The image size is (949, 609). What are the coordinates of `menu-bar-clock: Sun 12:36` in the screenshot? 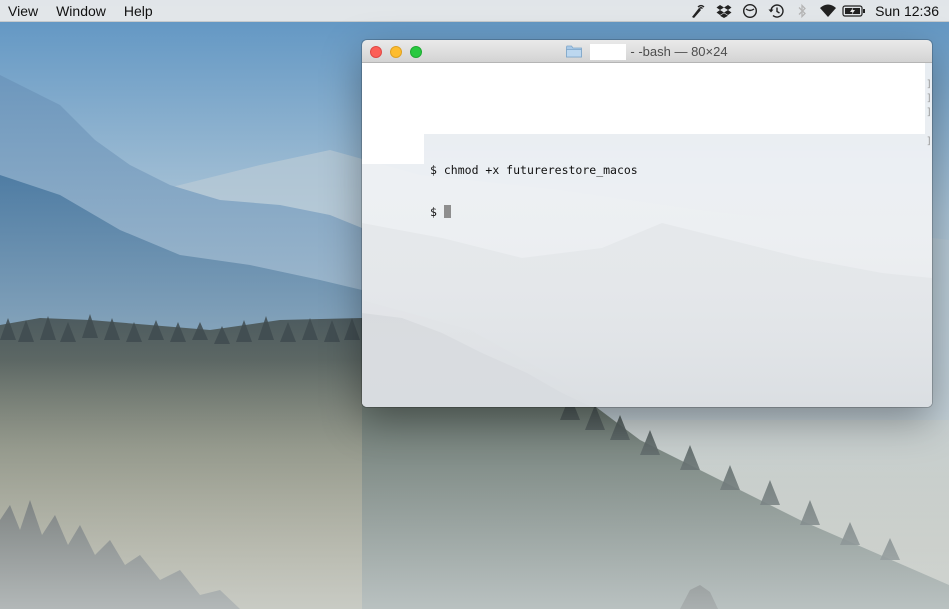 It's located at (907, 11).